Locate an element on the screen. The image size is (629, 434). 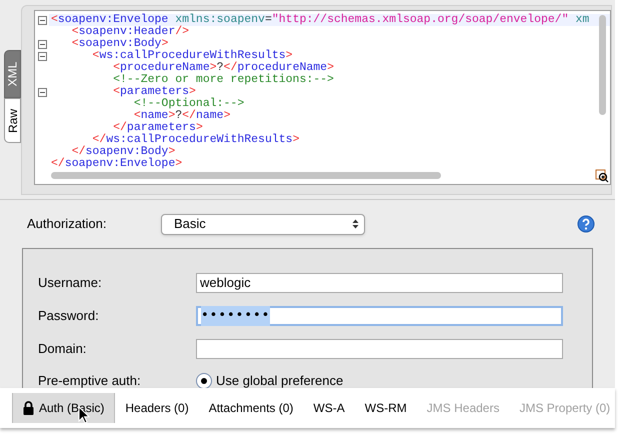
code-line: <!--Zero or more repetitions:--> is located at coordinates (223, 80).